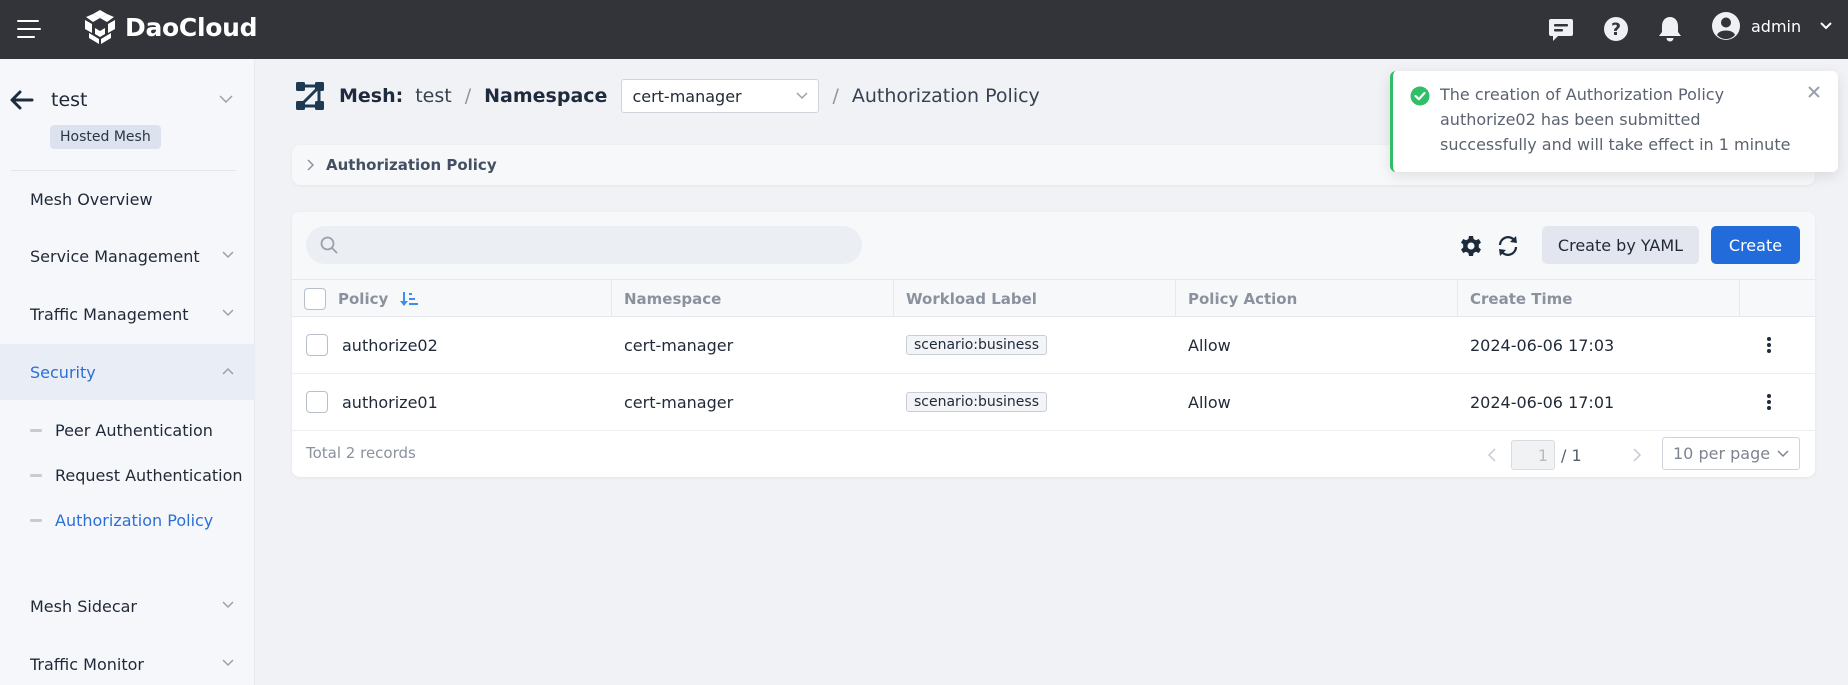  Describe the element at coordinates (226, 99) in the screenshot. I see `mesh-switch-chevron-icon` at that location.